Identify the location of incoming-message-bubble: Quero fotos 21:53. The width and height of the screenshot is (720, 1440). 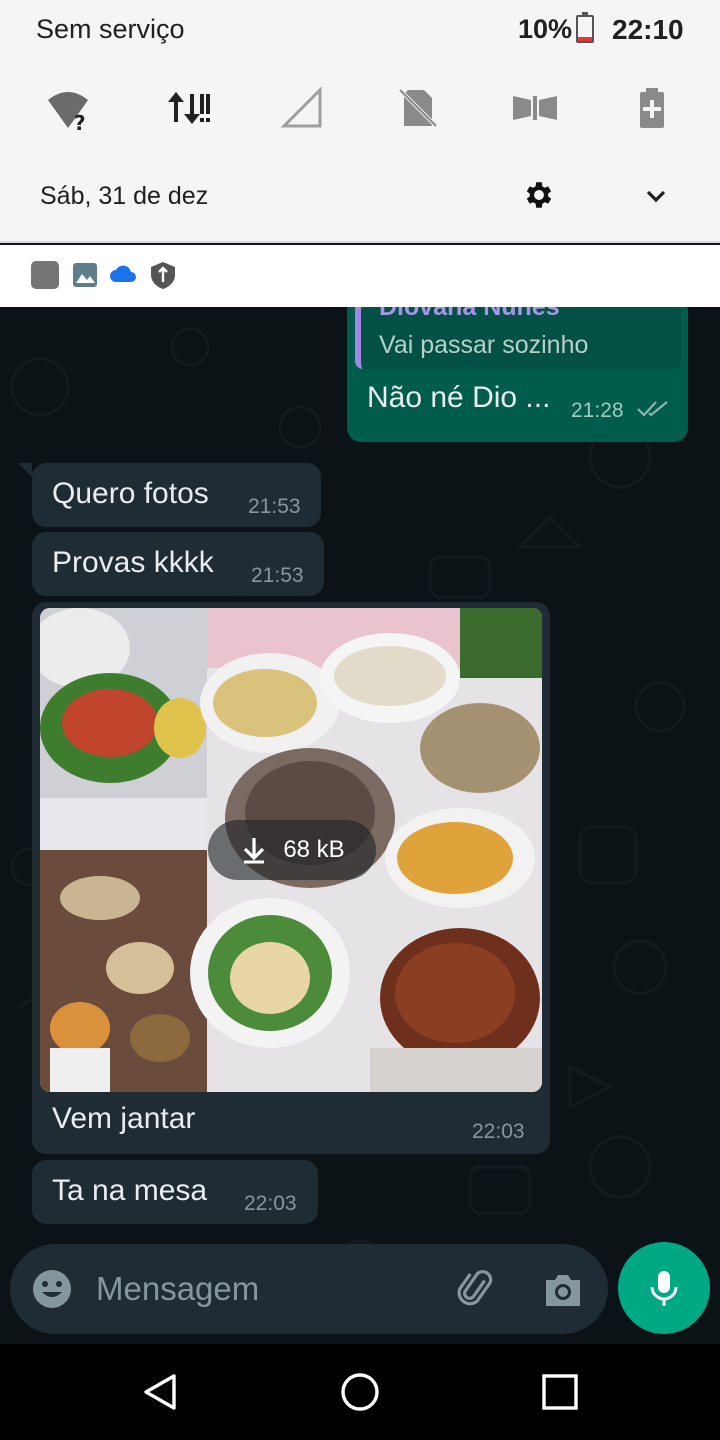
(176, 495).